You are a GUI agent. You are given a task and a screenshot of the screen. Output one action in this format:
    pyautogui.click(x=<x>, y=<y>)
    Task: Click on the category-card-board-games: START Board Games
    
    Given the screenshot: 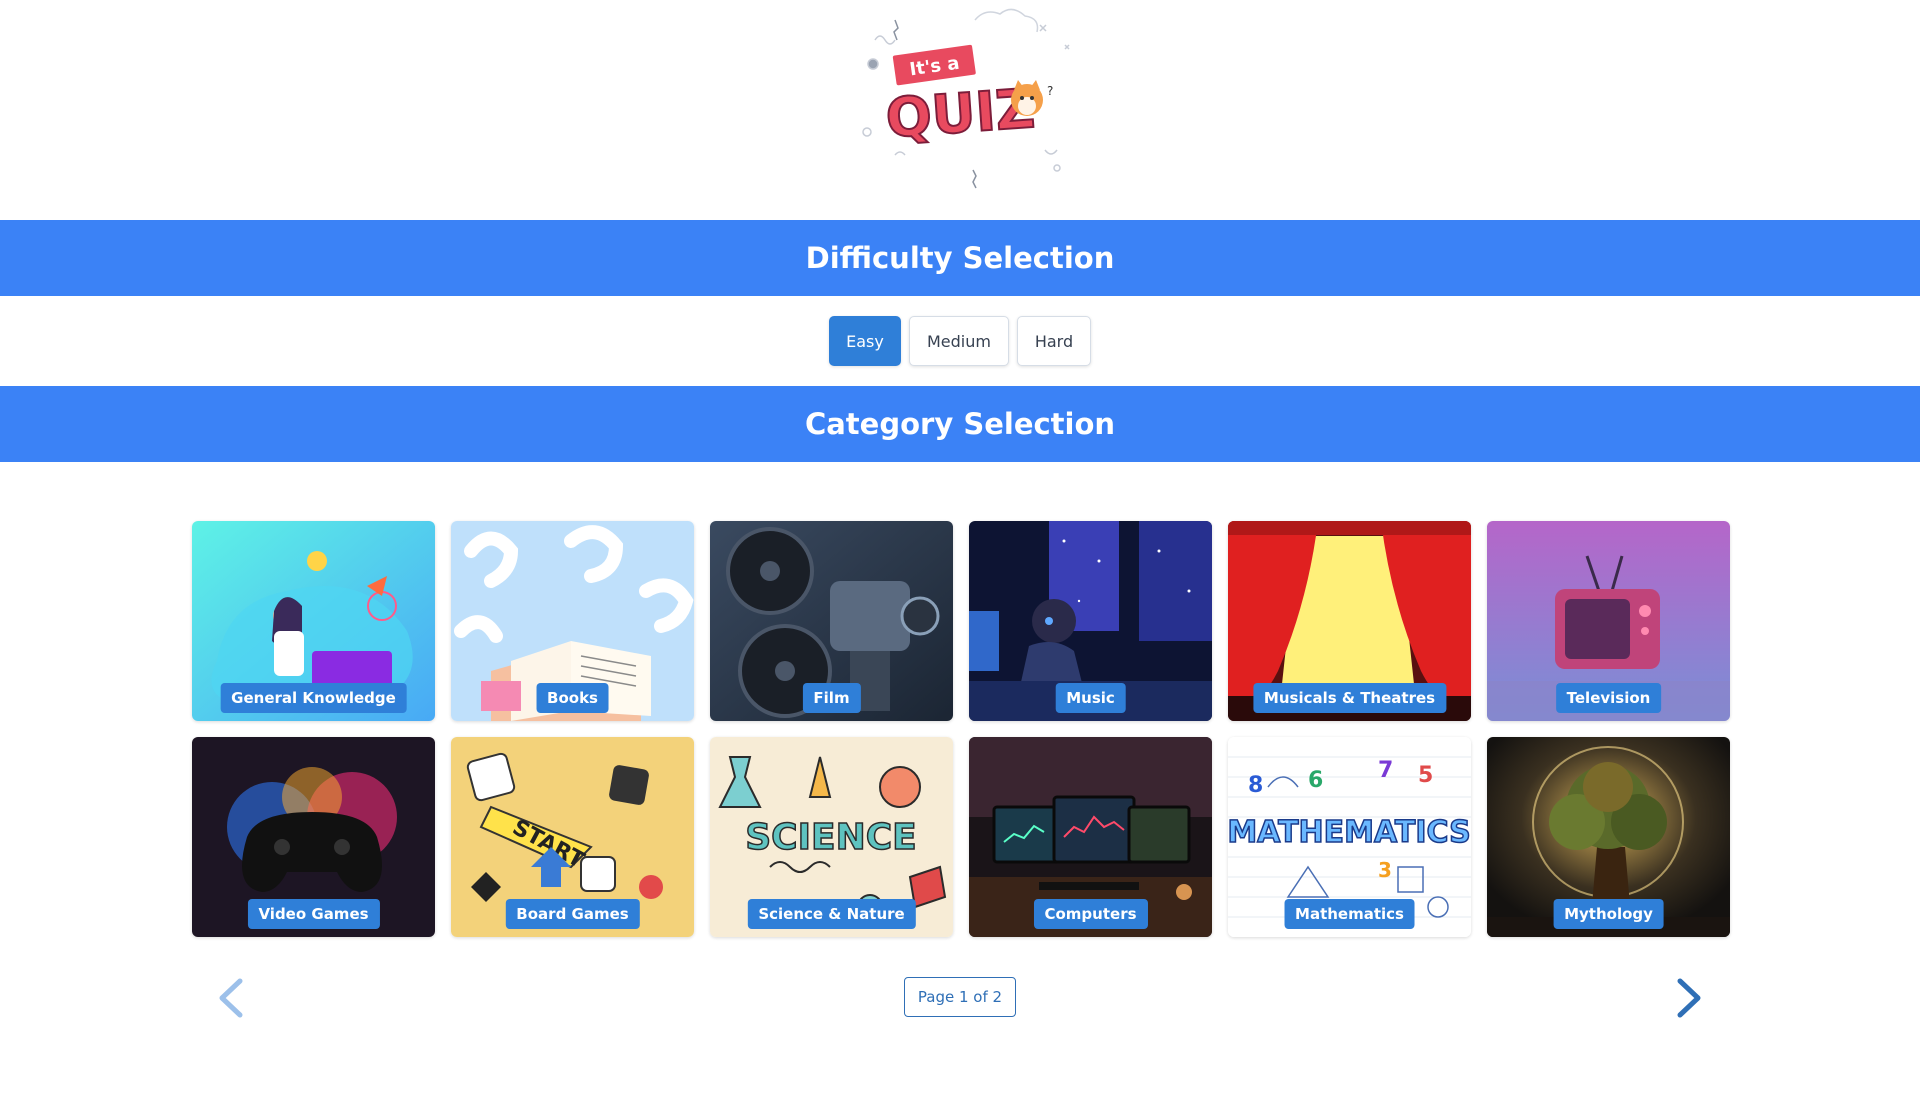 What is the action you would take?
    pyautogui.click(x=572, y=837)
    